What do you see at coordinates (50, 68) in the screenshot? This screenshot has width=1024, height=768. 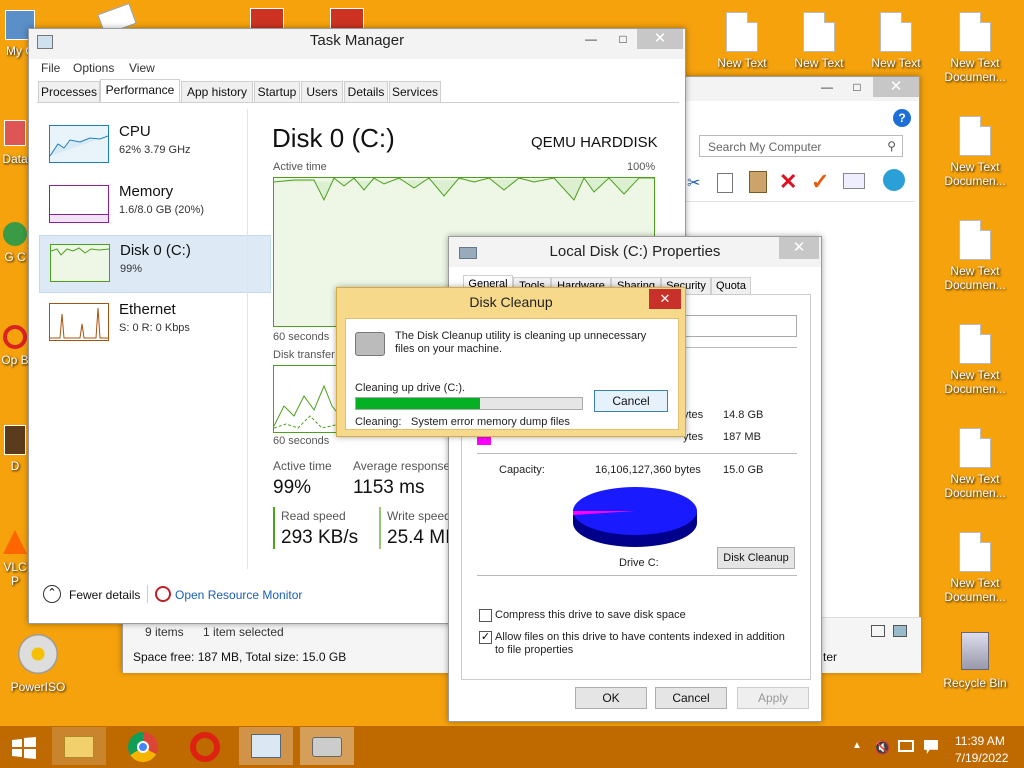 I see `menu-file: File` at bounding box center [50, 68].